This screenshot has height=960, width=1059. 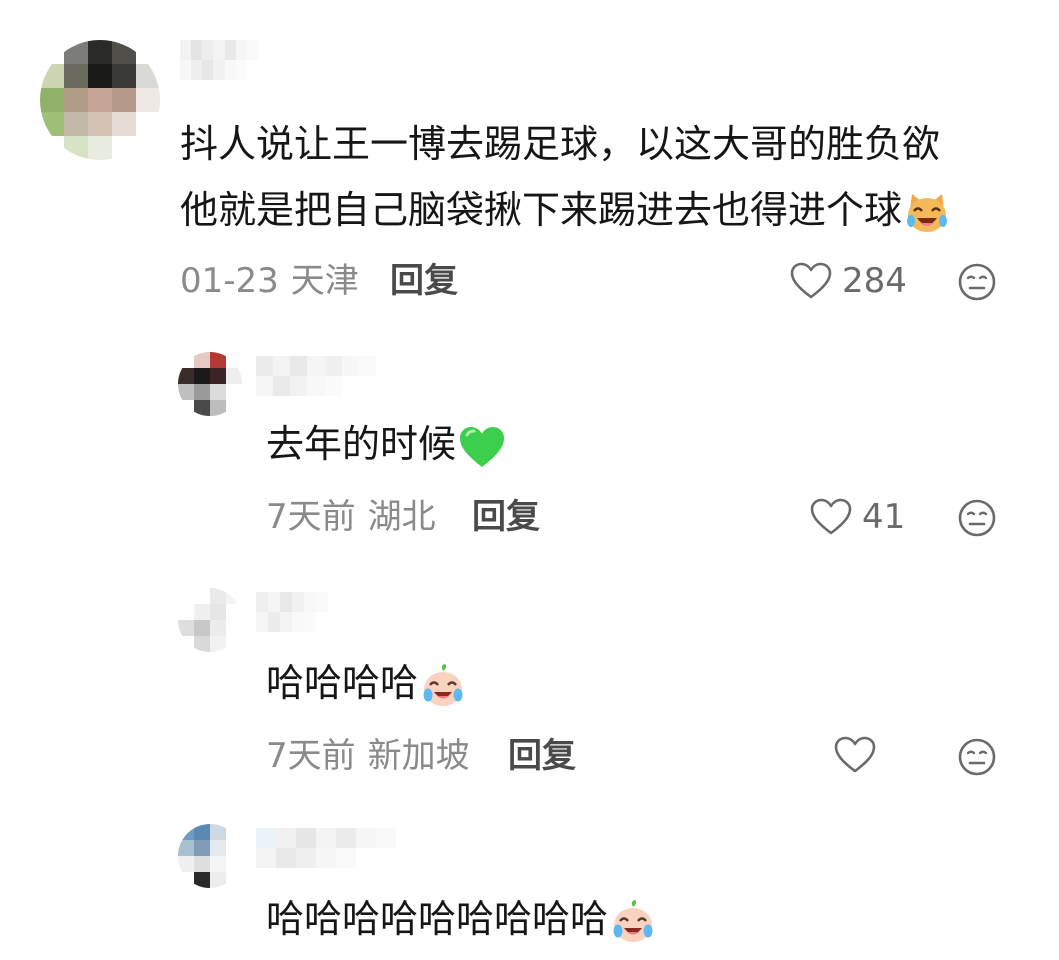 What do you see at coordinates (927, 212) in the screenshot?
I see `laughing-cat-emoji` at bounding box center [927, 212].